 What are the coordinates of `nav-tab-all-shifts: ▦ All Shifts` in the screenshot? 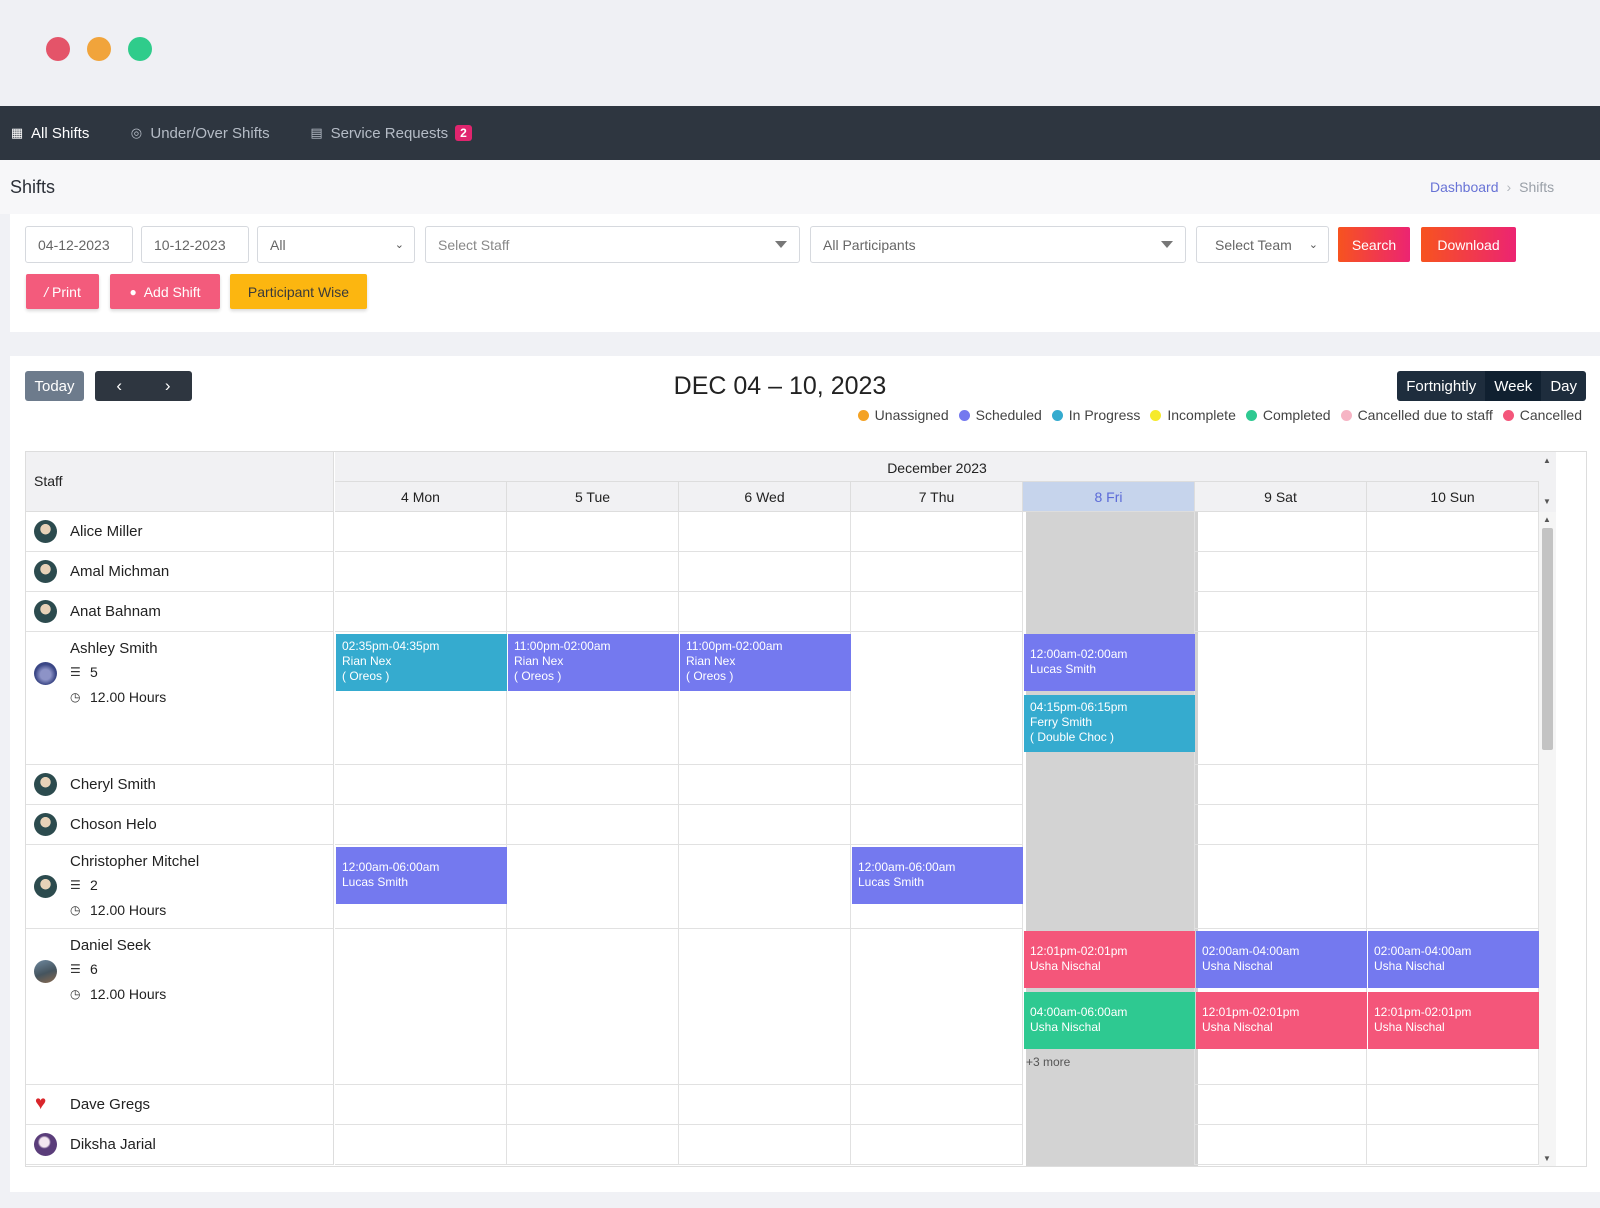 It's located at (50, 133).